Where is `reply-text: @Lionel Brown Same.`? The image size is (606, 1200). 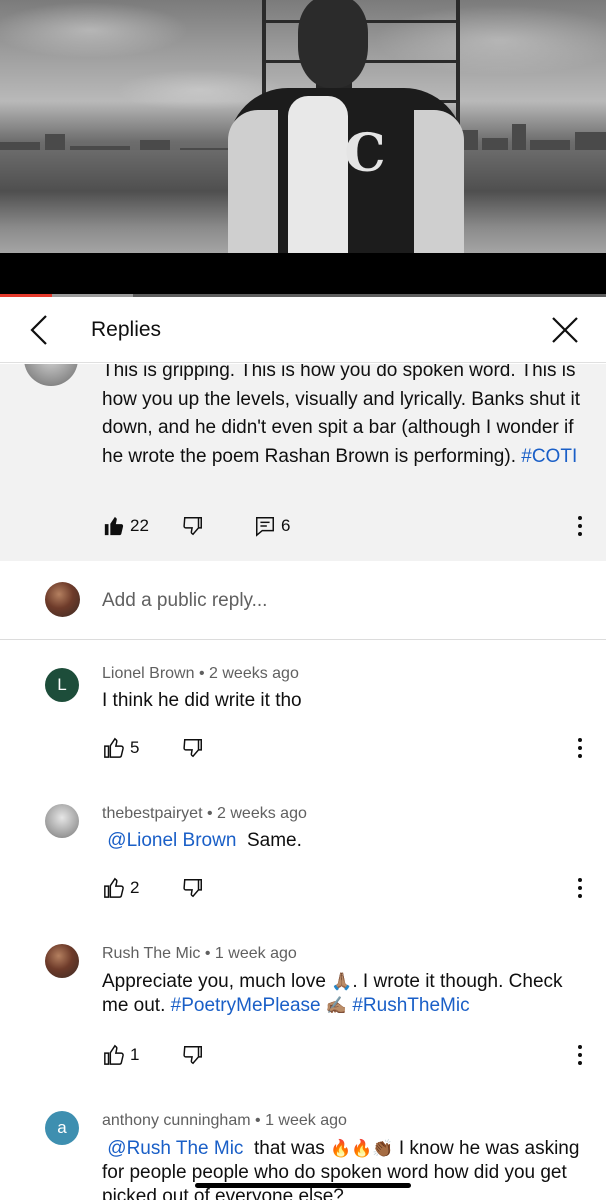 reply-text: @Lionel Brown Same. is located at coordinates (346, 841).